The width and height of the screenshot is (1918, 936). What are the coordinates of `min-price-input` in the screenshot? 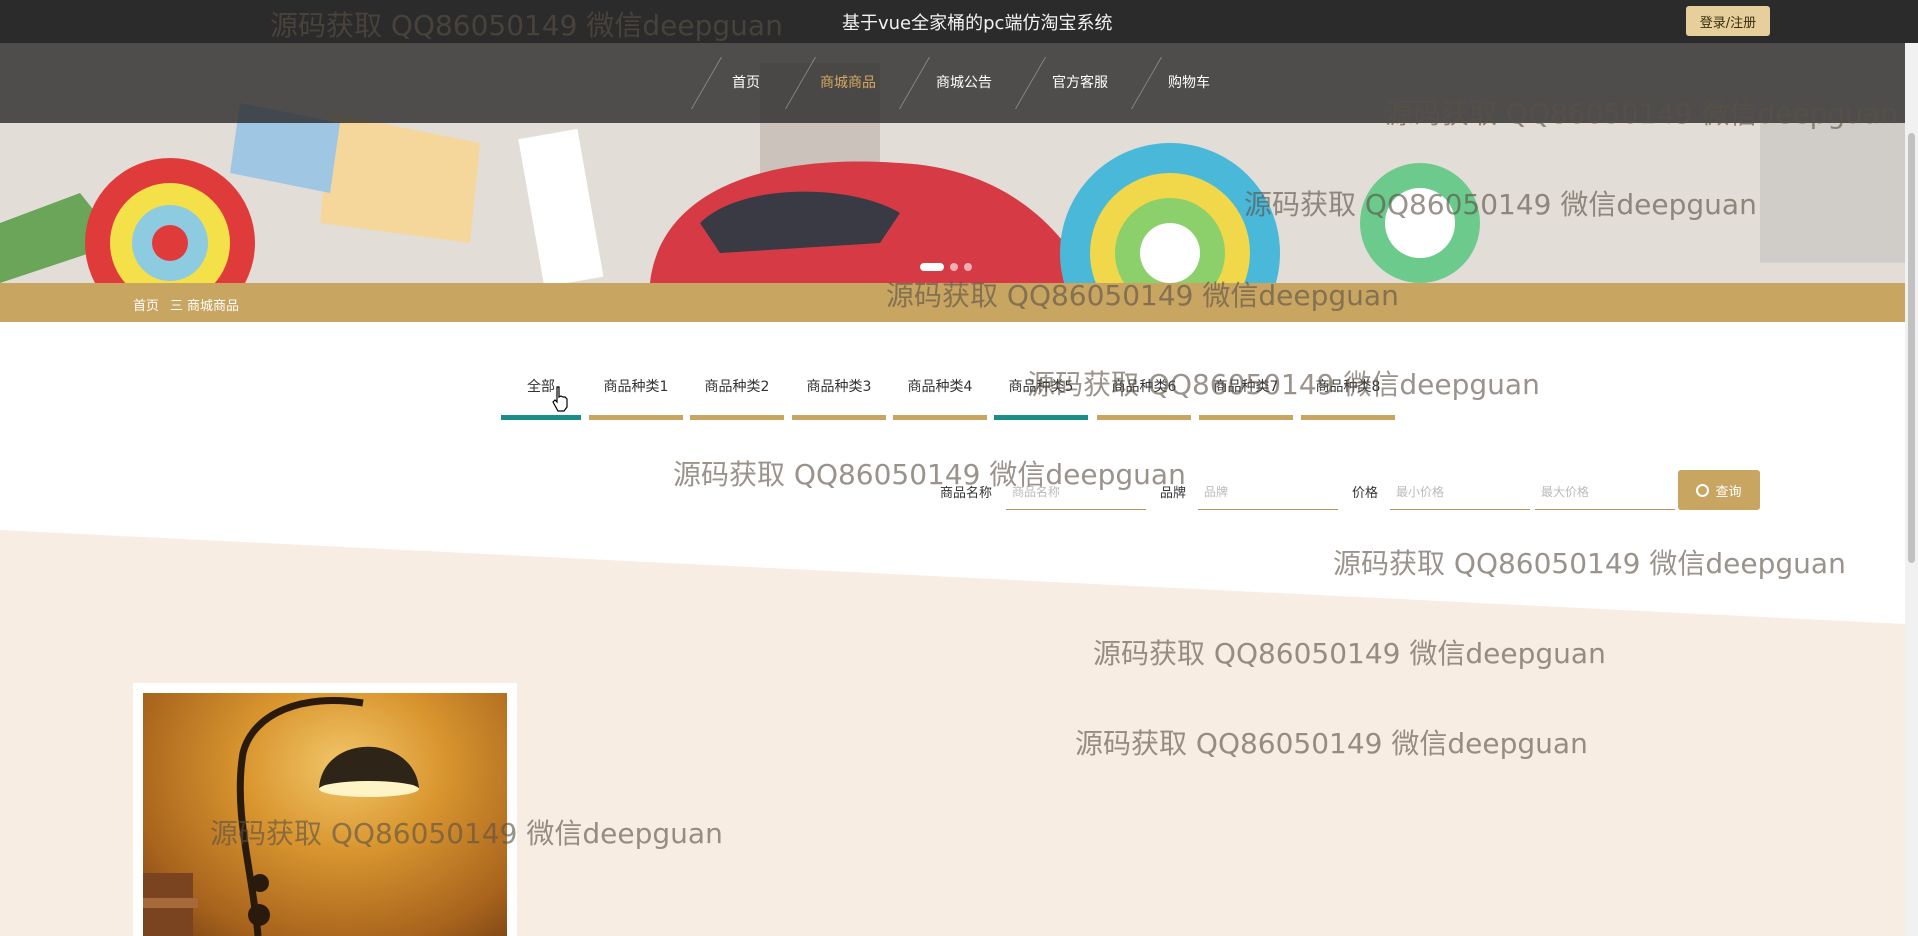 It's located at (1460, 492).